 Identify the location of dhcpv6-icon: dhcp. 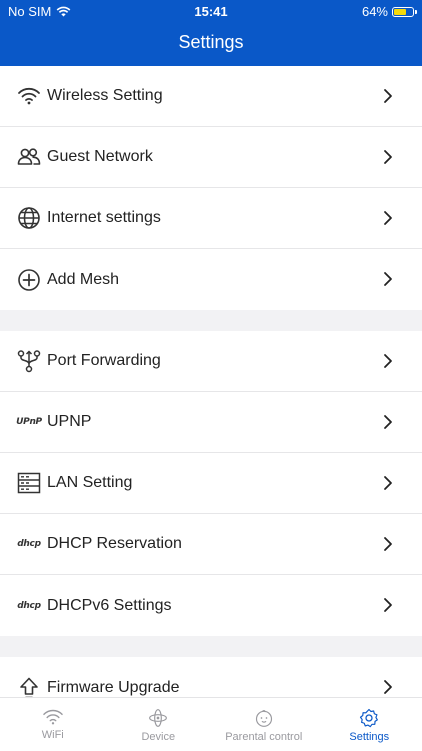
(29, 606).